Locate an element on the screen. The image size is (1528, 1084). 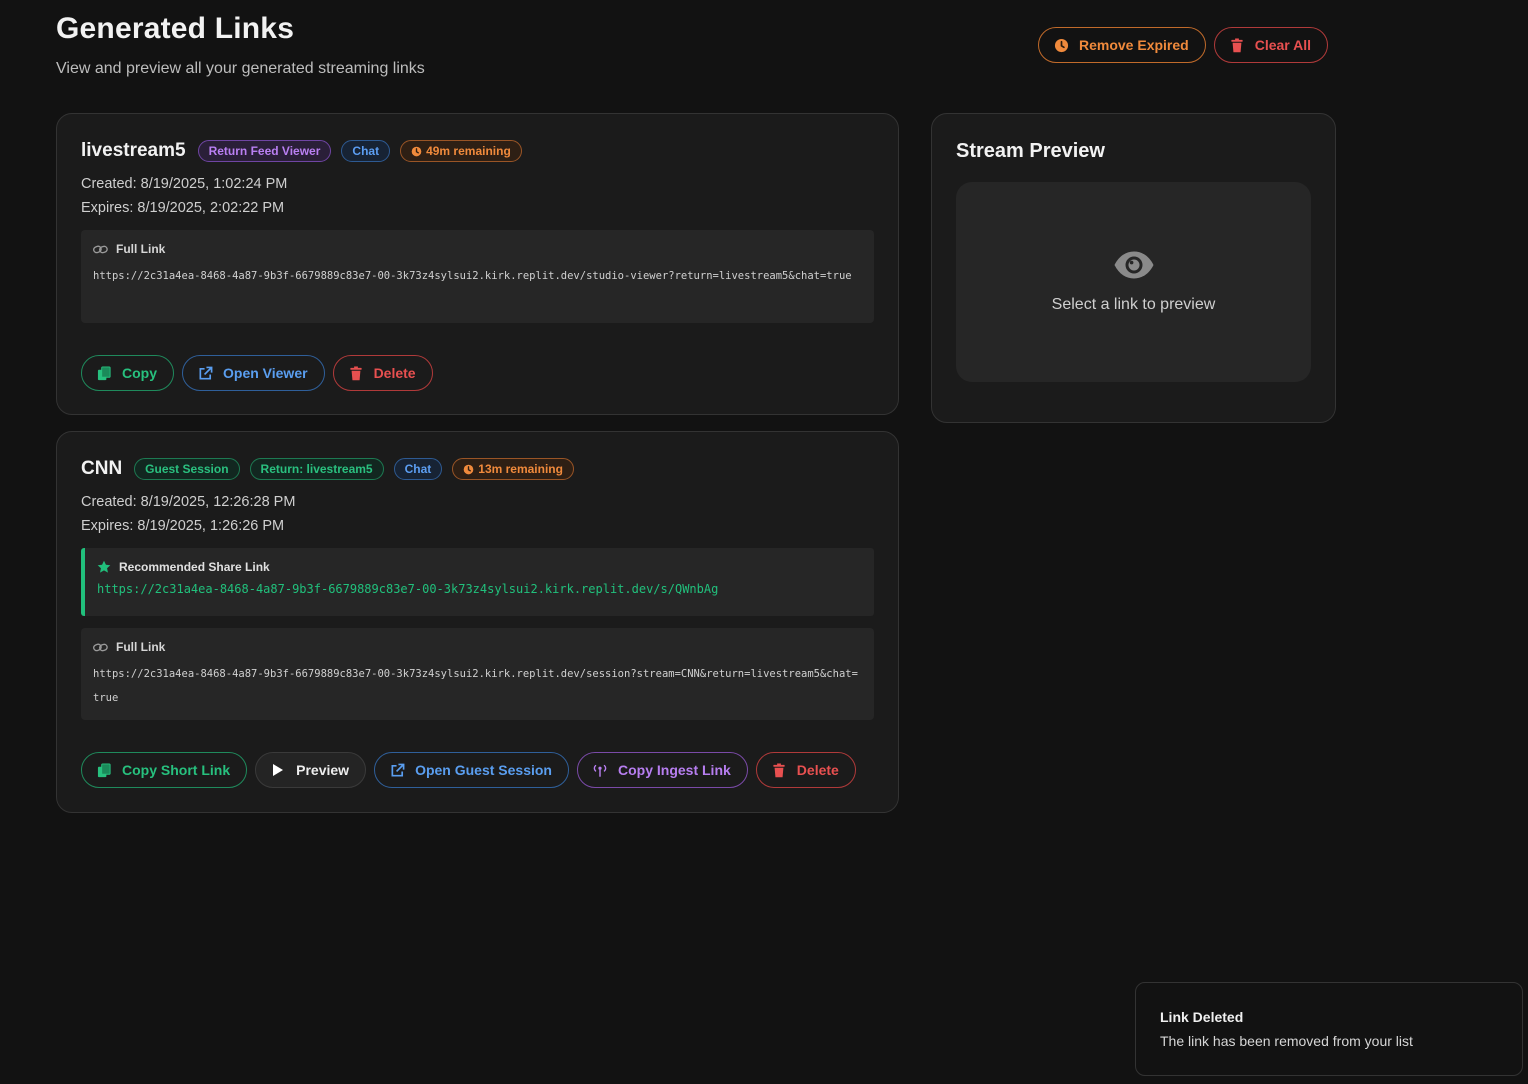
link-name: livestream5 is located at coordinates (133, 150).